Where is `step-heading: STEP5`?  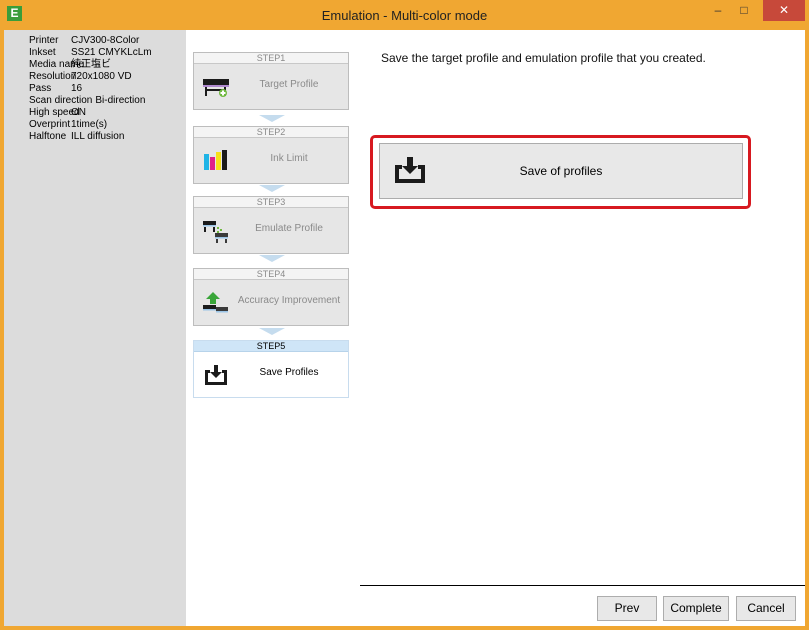
step-heading: STEP5 is located at coordinates (271, 346).